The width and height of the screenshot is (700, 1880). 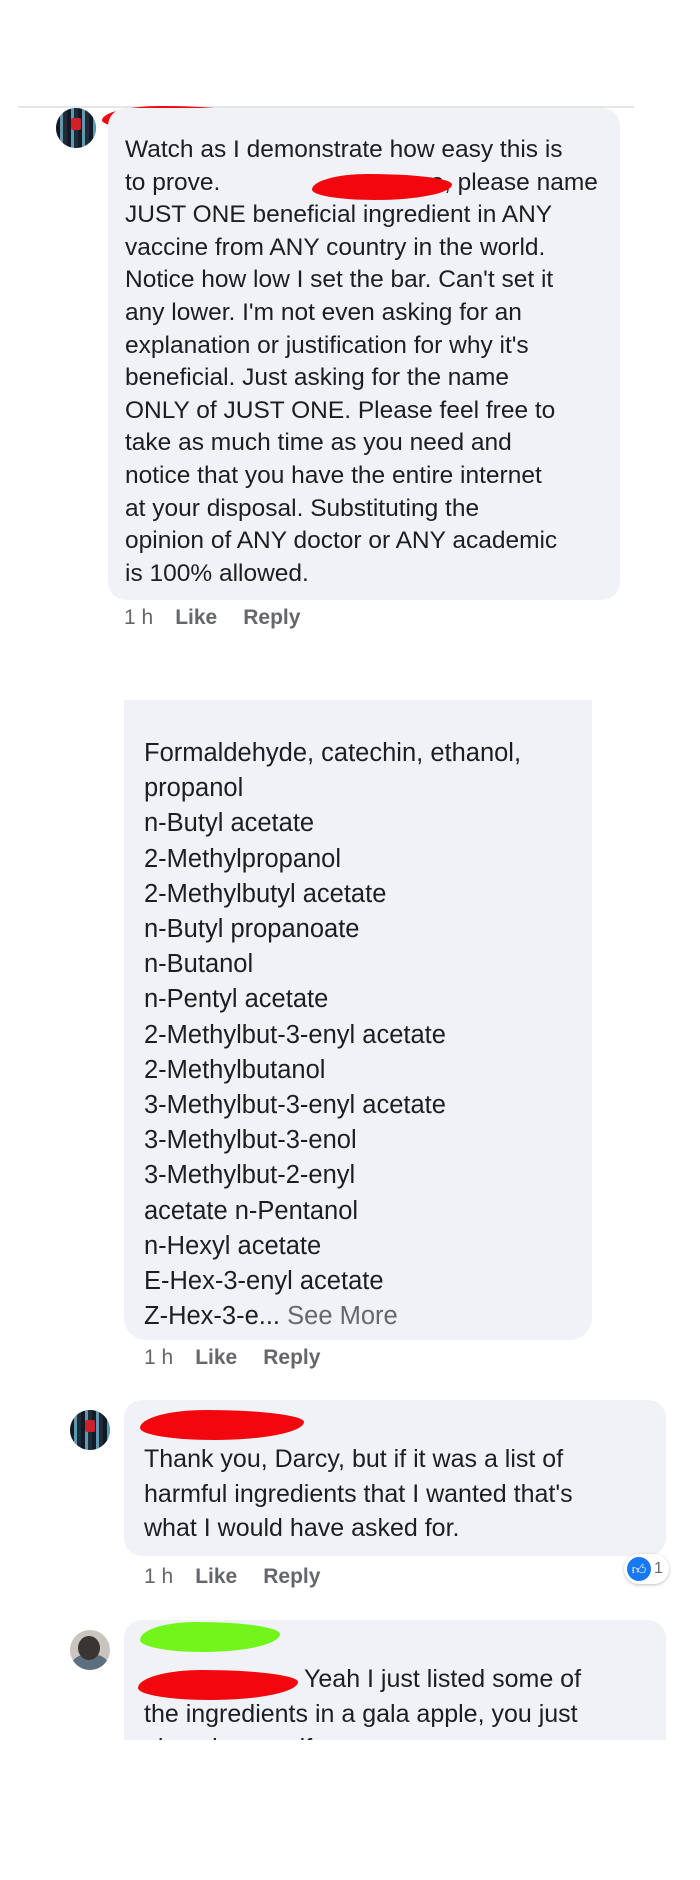 I want to click on comment-text-line: vaccine from ANY country in the world., so click(x=335, y=247).